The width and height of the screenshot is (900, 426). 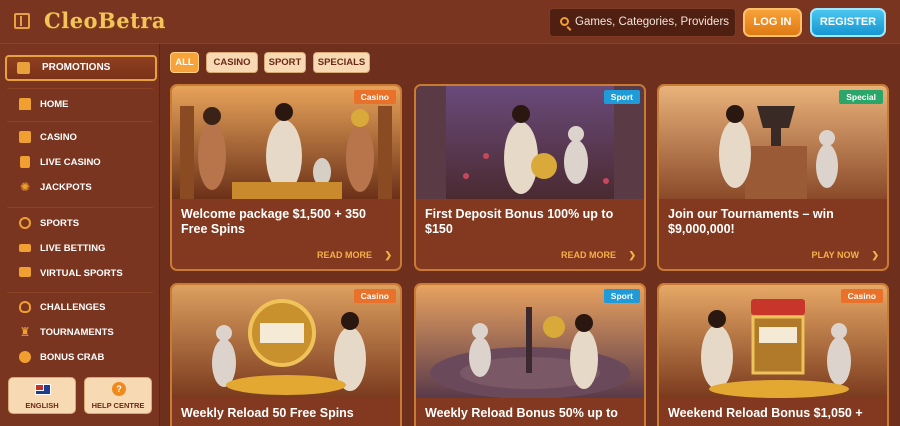 I want to click on virtual-sports-icon, so click(x=25, y=273).